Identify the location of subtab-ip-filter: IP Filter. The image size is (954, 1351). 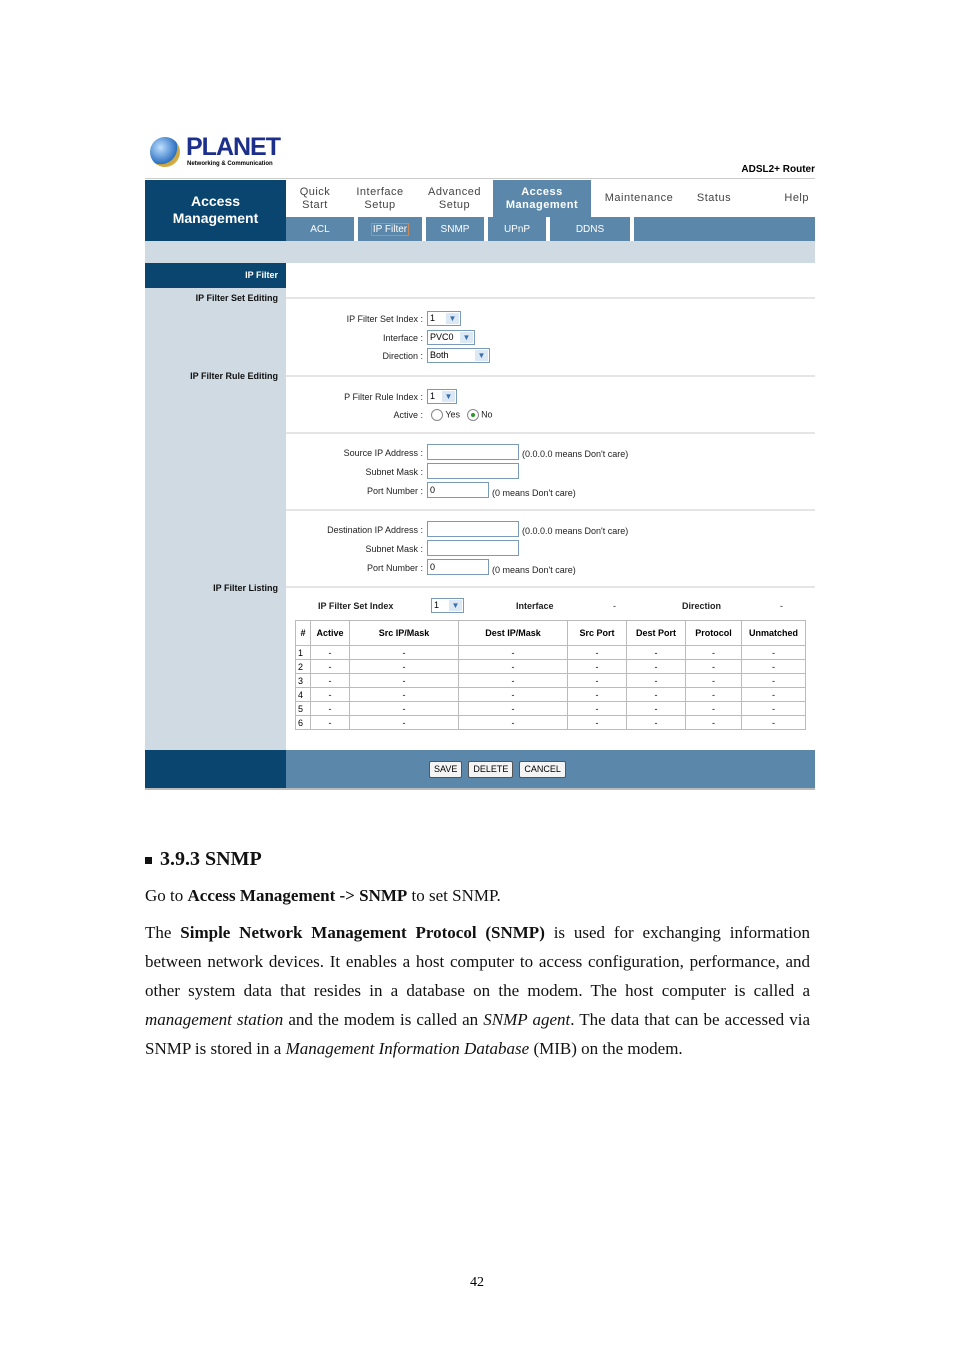
(392, 229).